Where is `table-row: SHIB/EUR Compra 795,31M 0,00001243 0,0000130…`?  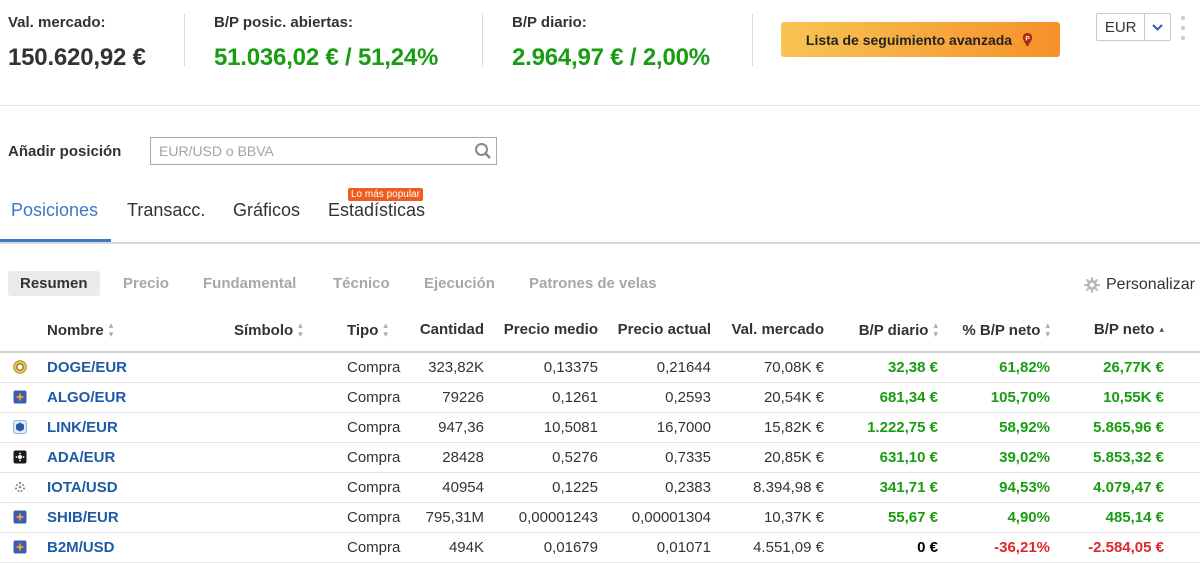
table-row: SHIB/EUR Compra 795,31M 0,00001243 0,0000130… is located at coordinates (600, 518).